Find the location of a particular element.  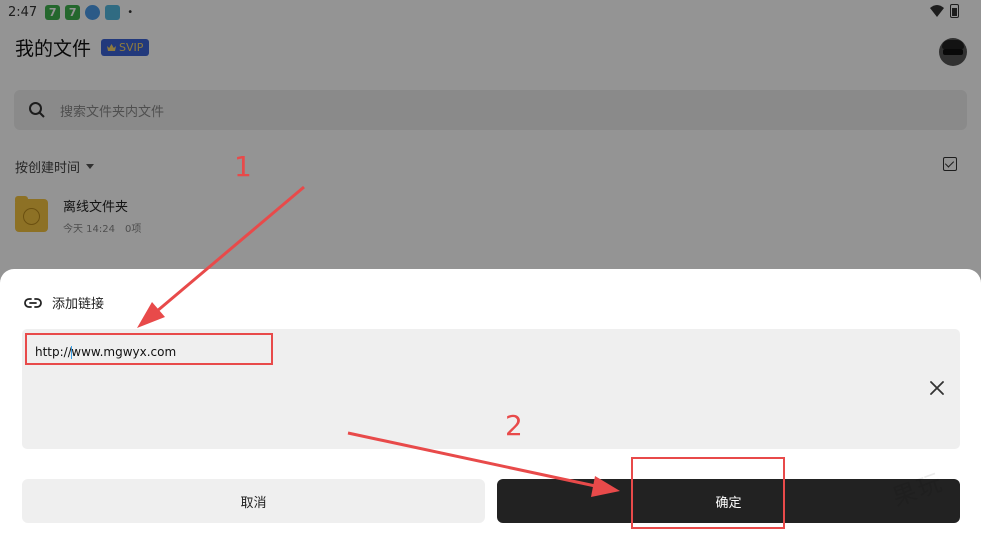

annotation-step-1: 1 is located at coordinates (243, 166).